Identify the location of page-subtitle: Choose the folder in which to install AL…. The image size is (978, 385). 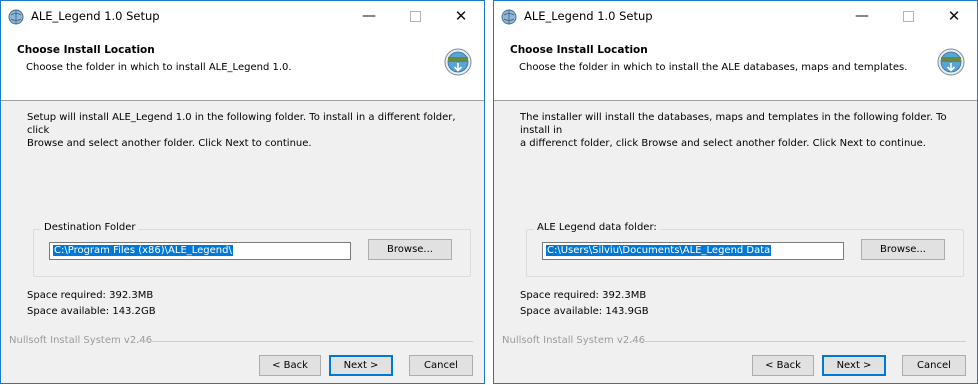
(159, 67).